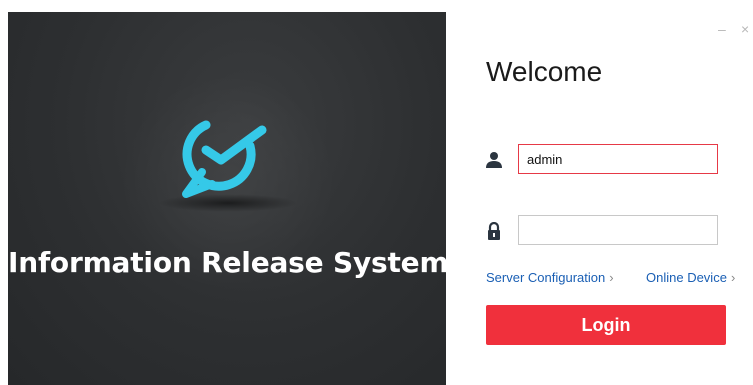 The height and width of the screenshot is (385, 753). Describe the element at coordinates (494, 160) in the screenshot. I see `user-icon` at that location.